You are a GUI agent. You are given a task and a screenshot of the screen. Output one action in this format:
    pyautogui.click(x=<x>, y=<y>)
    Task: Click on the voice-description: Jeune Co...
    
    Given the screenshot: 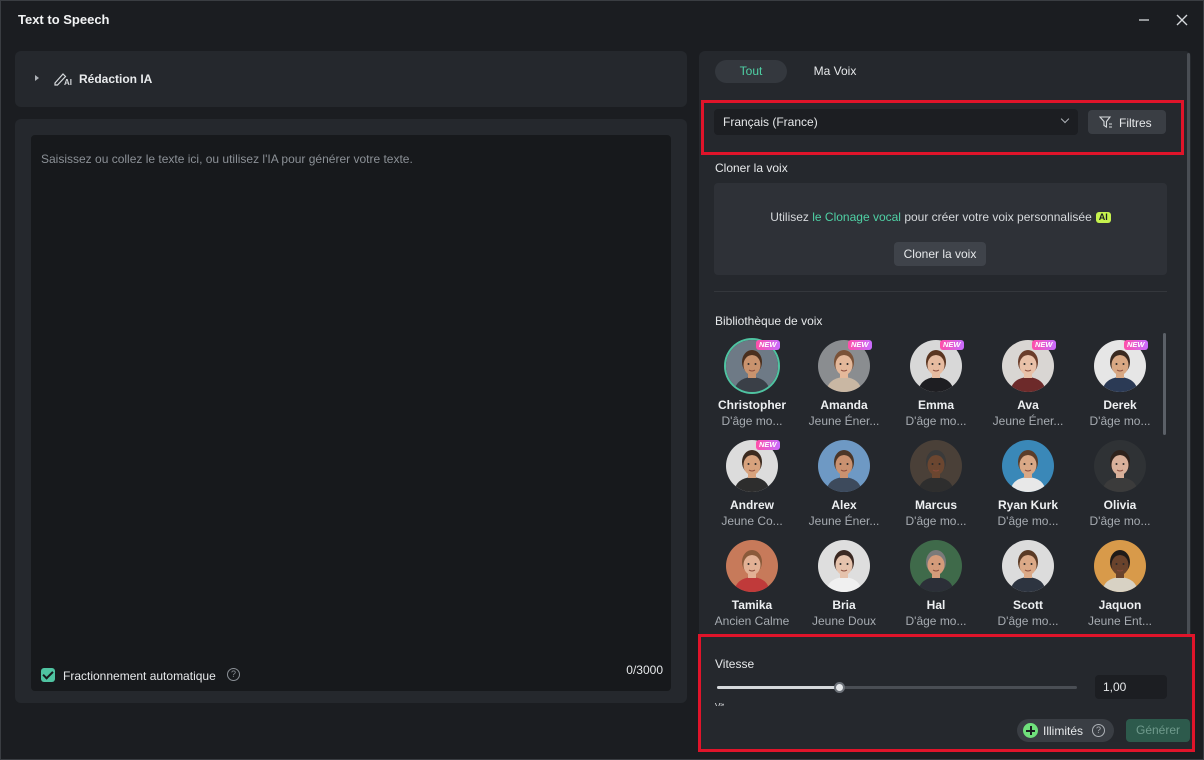 What is the action you would take?
    pyautogui.click(x=752, y=521)
    